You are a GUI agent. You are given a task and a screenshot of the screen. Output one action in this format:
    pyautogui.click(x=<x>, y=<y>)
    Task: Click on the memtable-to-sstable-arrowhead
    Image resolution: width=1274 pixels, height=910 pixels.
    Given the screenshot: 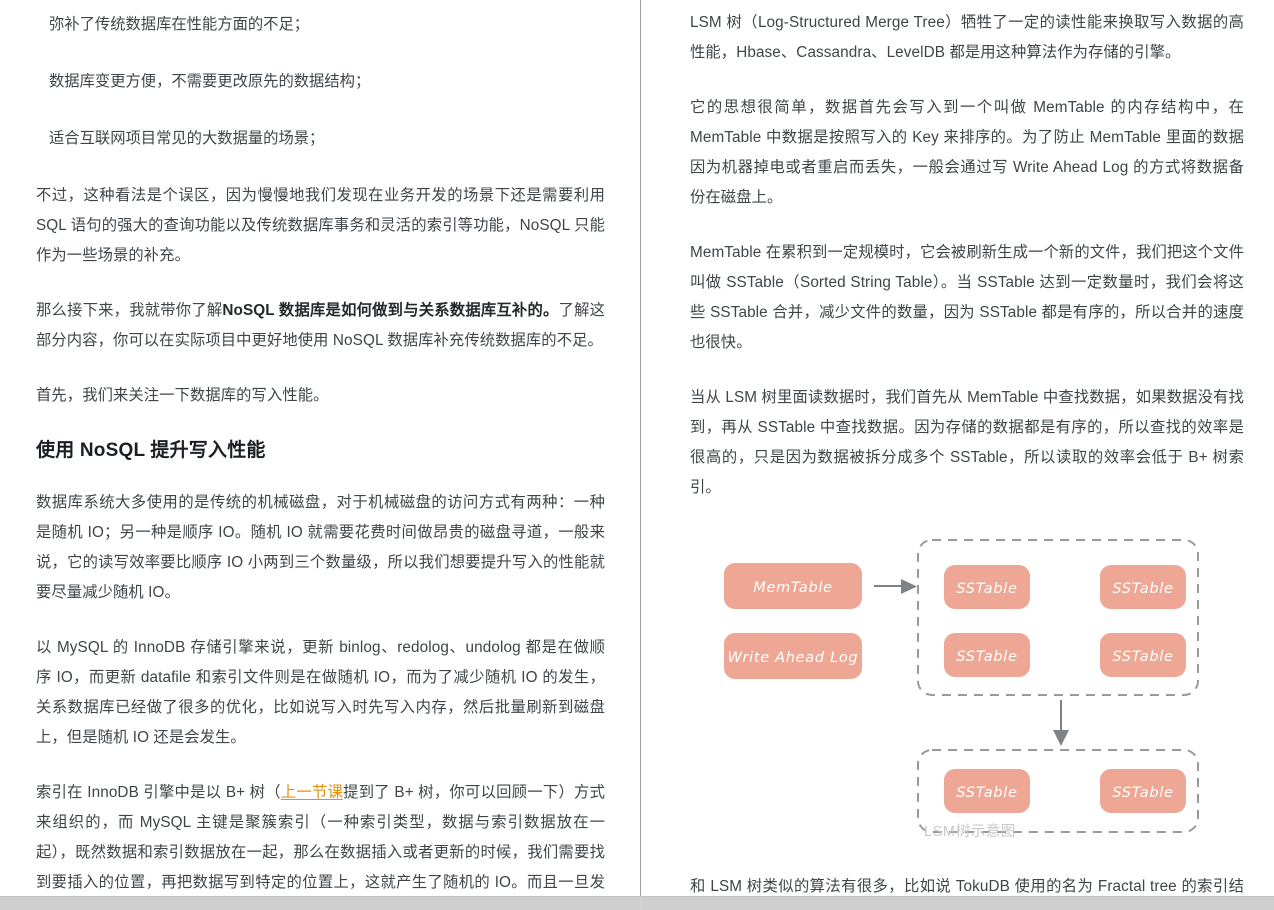 What is the action you would take?
    pyautogui.click(x=909, y=586)
    